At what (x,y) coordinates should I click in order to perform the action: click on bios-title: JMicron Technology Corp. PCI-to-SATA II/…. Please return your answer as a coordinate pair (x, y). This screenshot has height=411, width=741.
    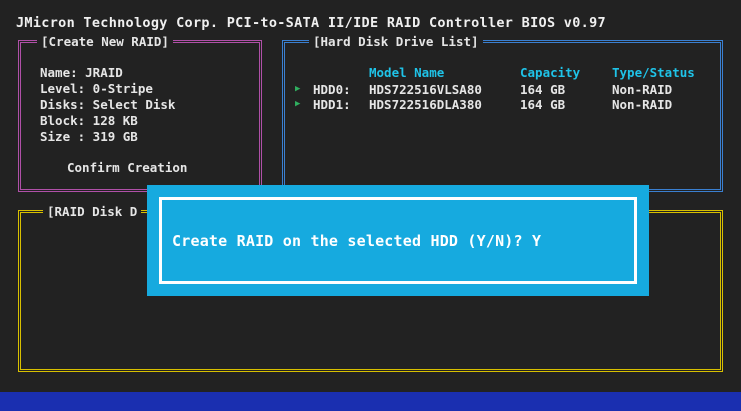
    Looking at the image, I should click on (311, 23).